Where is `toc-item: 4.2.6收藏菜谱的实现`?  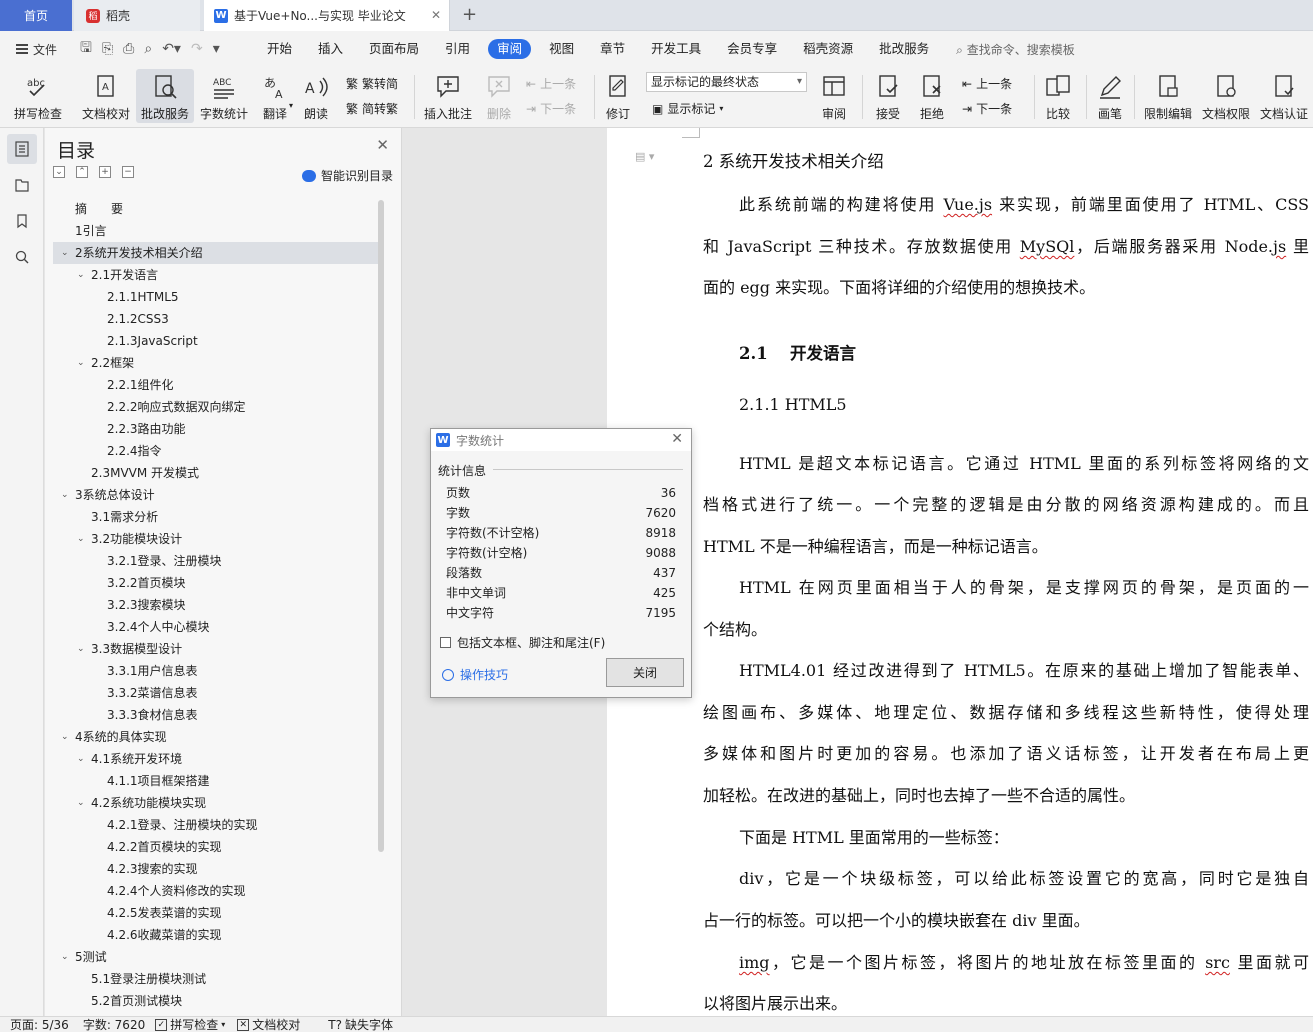 toc-item: 4.2.6收藏菜谱的实现 is located at coordinates (215, 935).